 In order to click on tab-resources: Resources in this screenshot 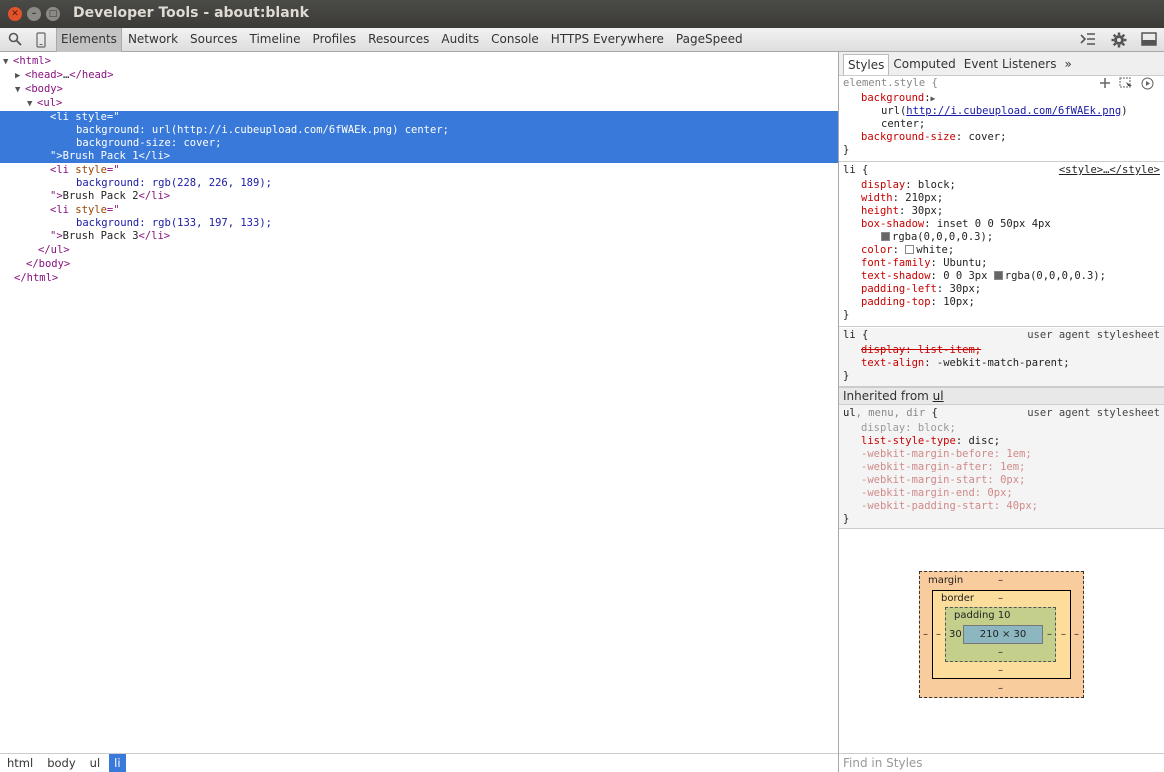, I will do `click(398, 40)`.